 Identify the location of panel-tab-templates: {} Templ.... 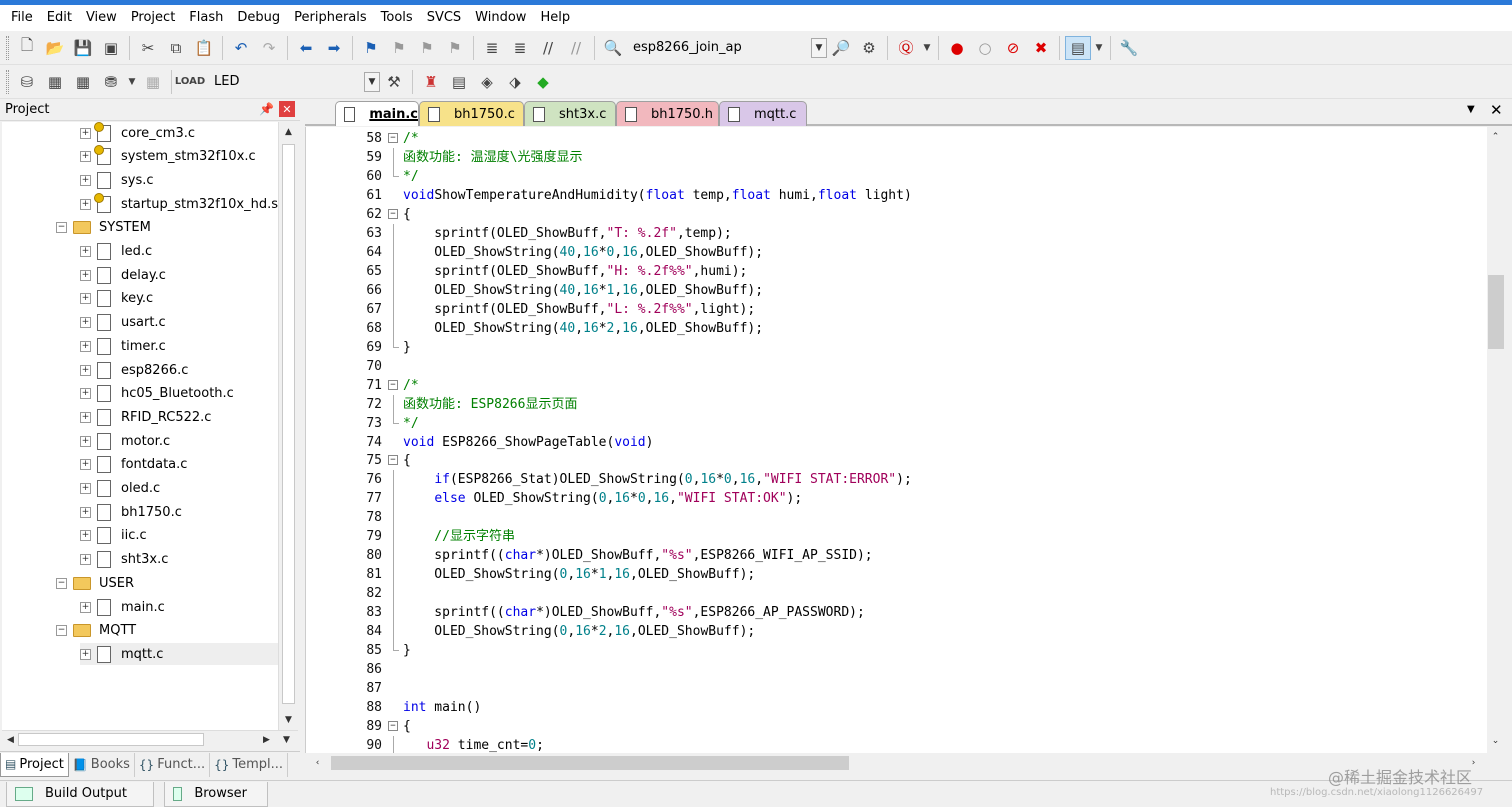
(249, 764).